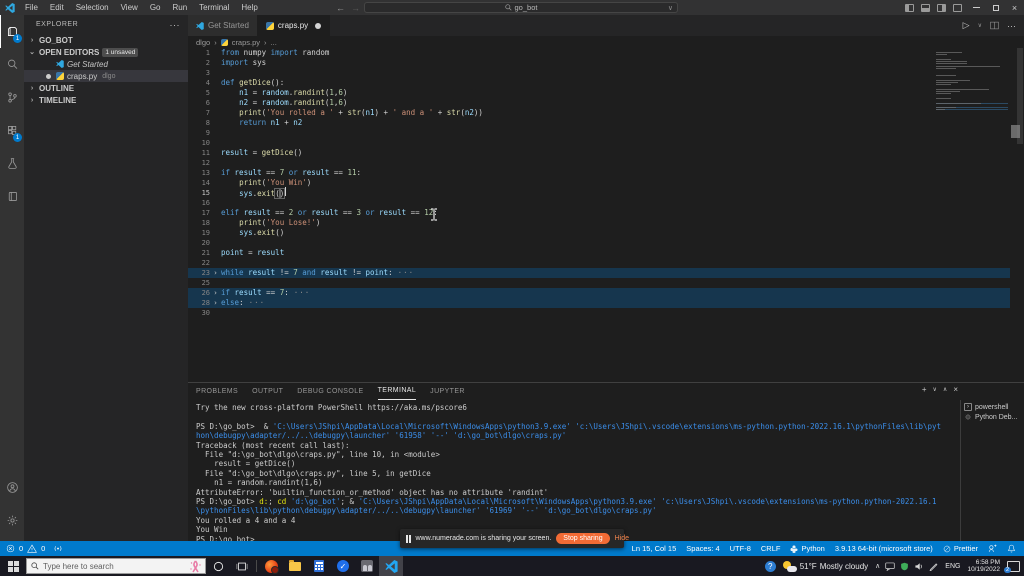 The image size is (1024, 576). I want to click on toggle-secondary-sidebar-icon, so click(941, 7).